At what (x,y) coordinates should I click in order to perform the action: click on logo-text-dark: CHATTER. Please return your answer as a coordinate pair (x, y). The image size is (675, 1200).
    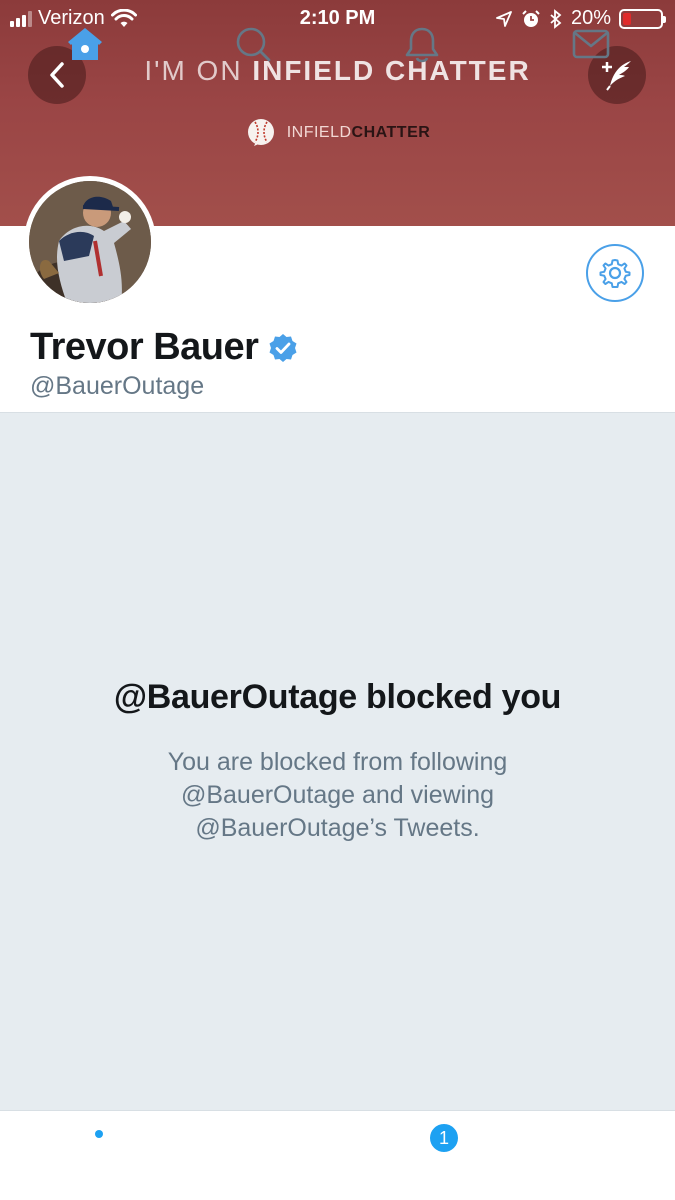
    Looking at the image, I should click on (391, 132).